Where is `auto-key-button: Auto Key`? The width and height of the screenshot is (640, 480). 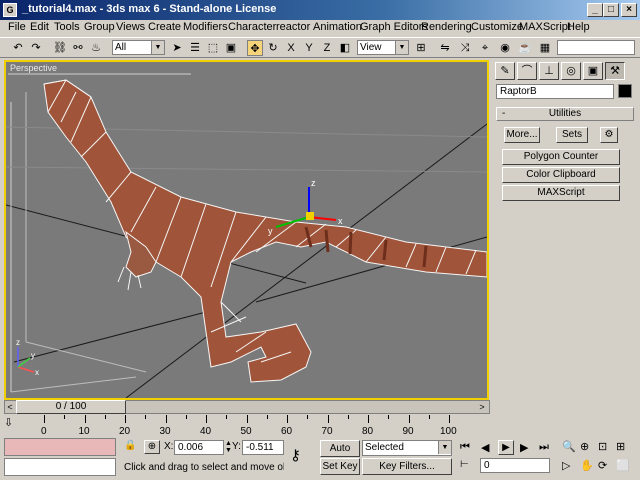 auto-key-button: Auto Key is located at coordinates (340, 454).